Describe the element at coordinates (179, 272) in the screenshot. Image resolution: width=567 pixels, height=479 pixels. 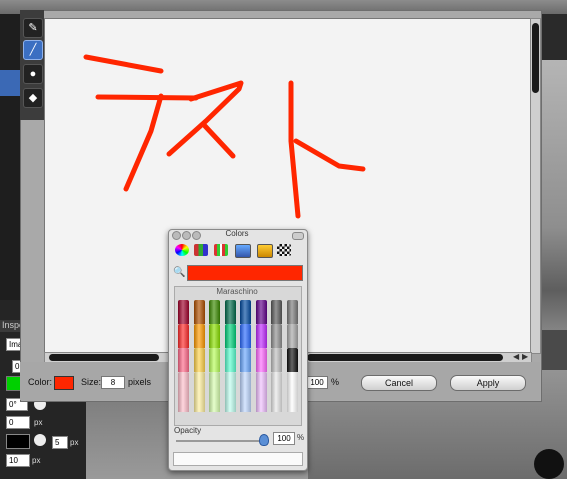
I see `magnifier-icon: 🔍` at that location.